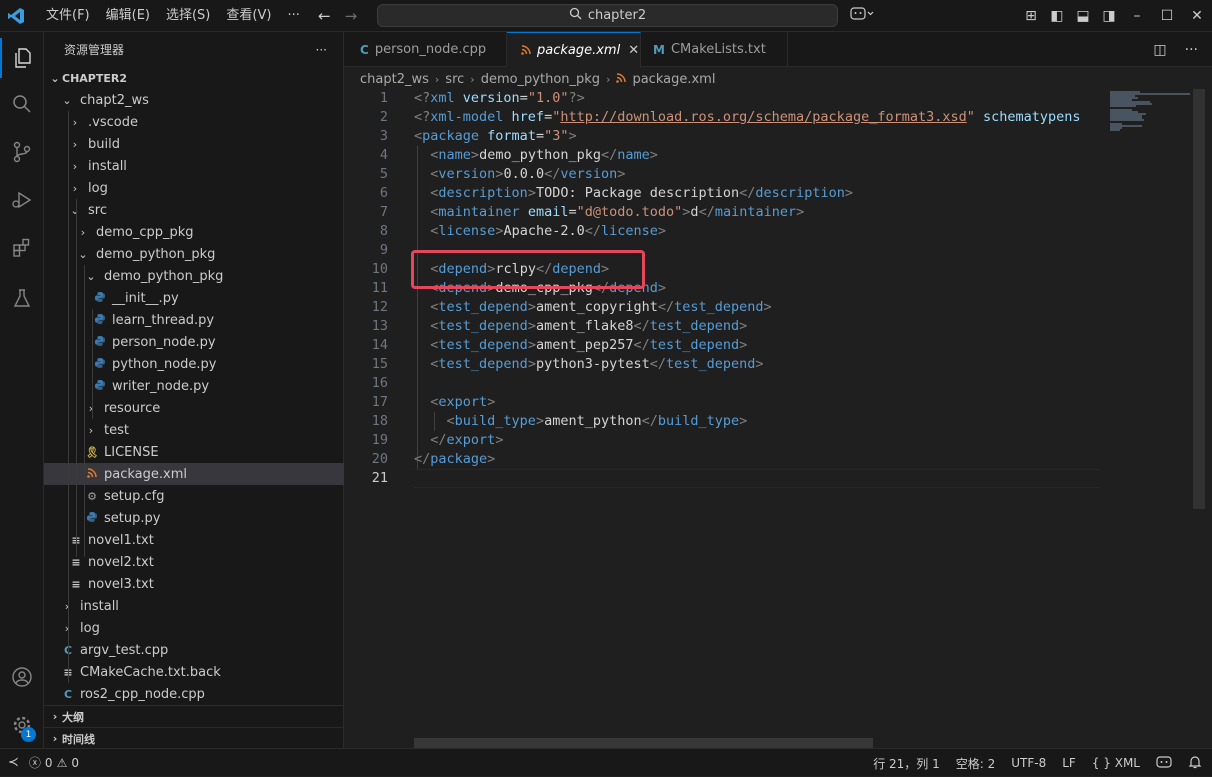  What do you see at coordinates (194, 386) in the screenshot?
I see `tree-file: writer_node.py` at bounding box center [194, 386].